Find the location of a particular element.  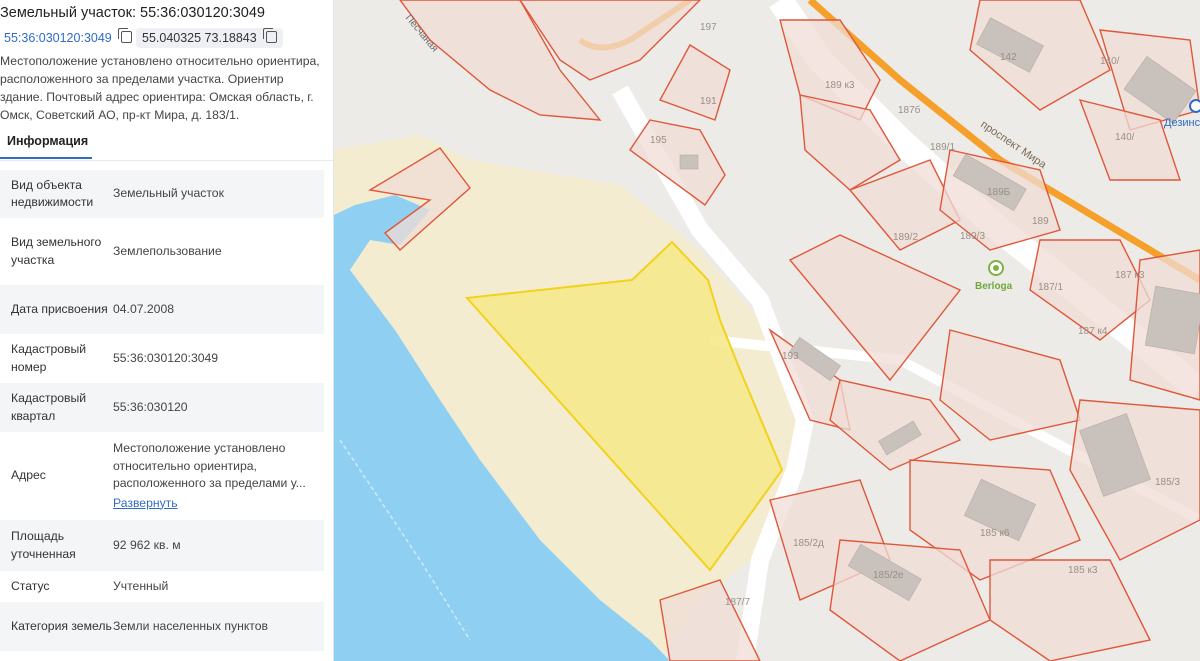

property-row: Вид земельного участка Землепользование is located at coordinates (162, 251).